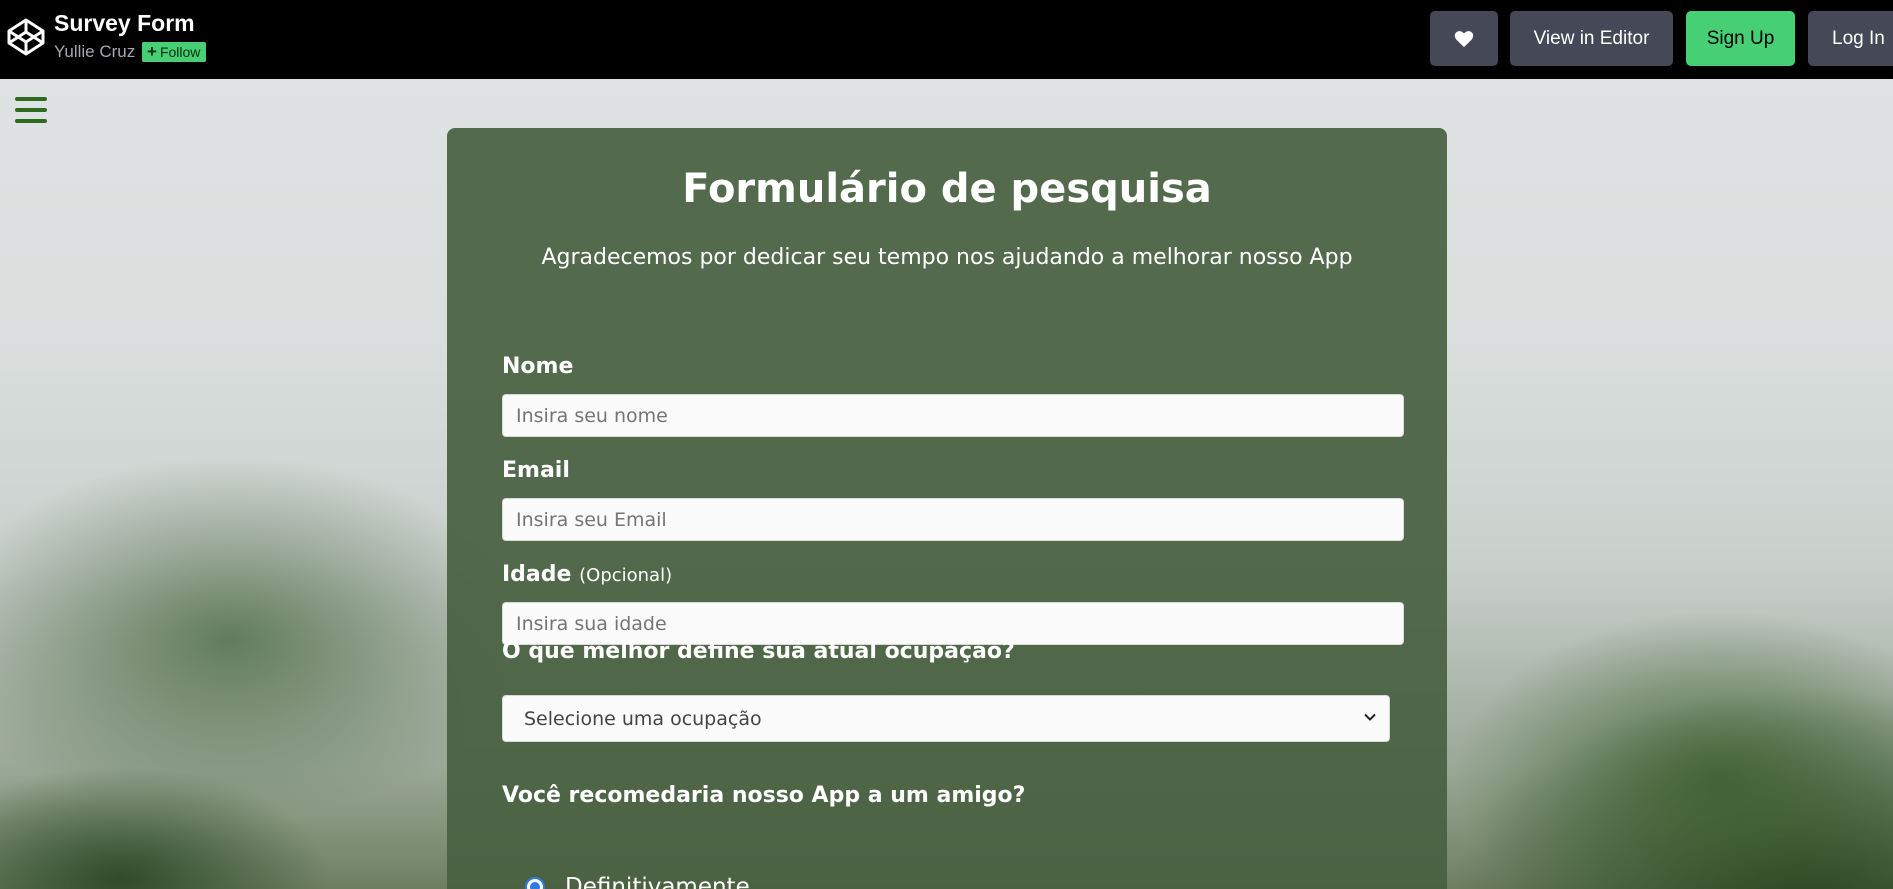 The image size is (1893, 889). I want to click on name-label: Nome, so click(538, 366).